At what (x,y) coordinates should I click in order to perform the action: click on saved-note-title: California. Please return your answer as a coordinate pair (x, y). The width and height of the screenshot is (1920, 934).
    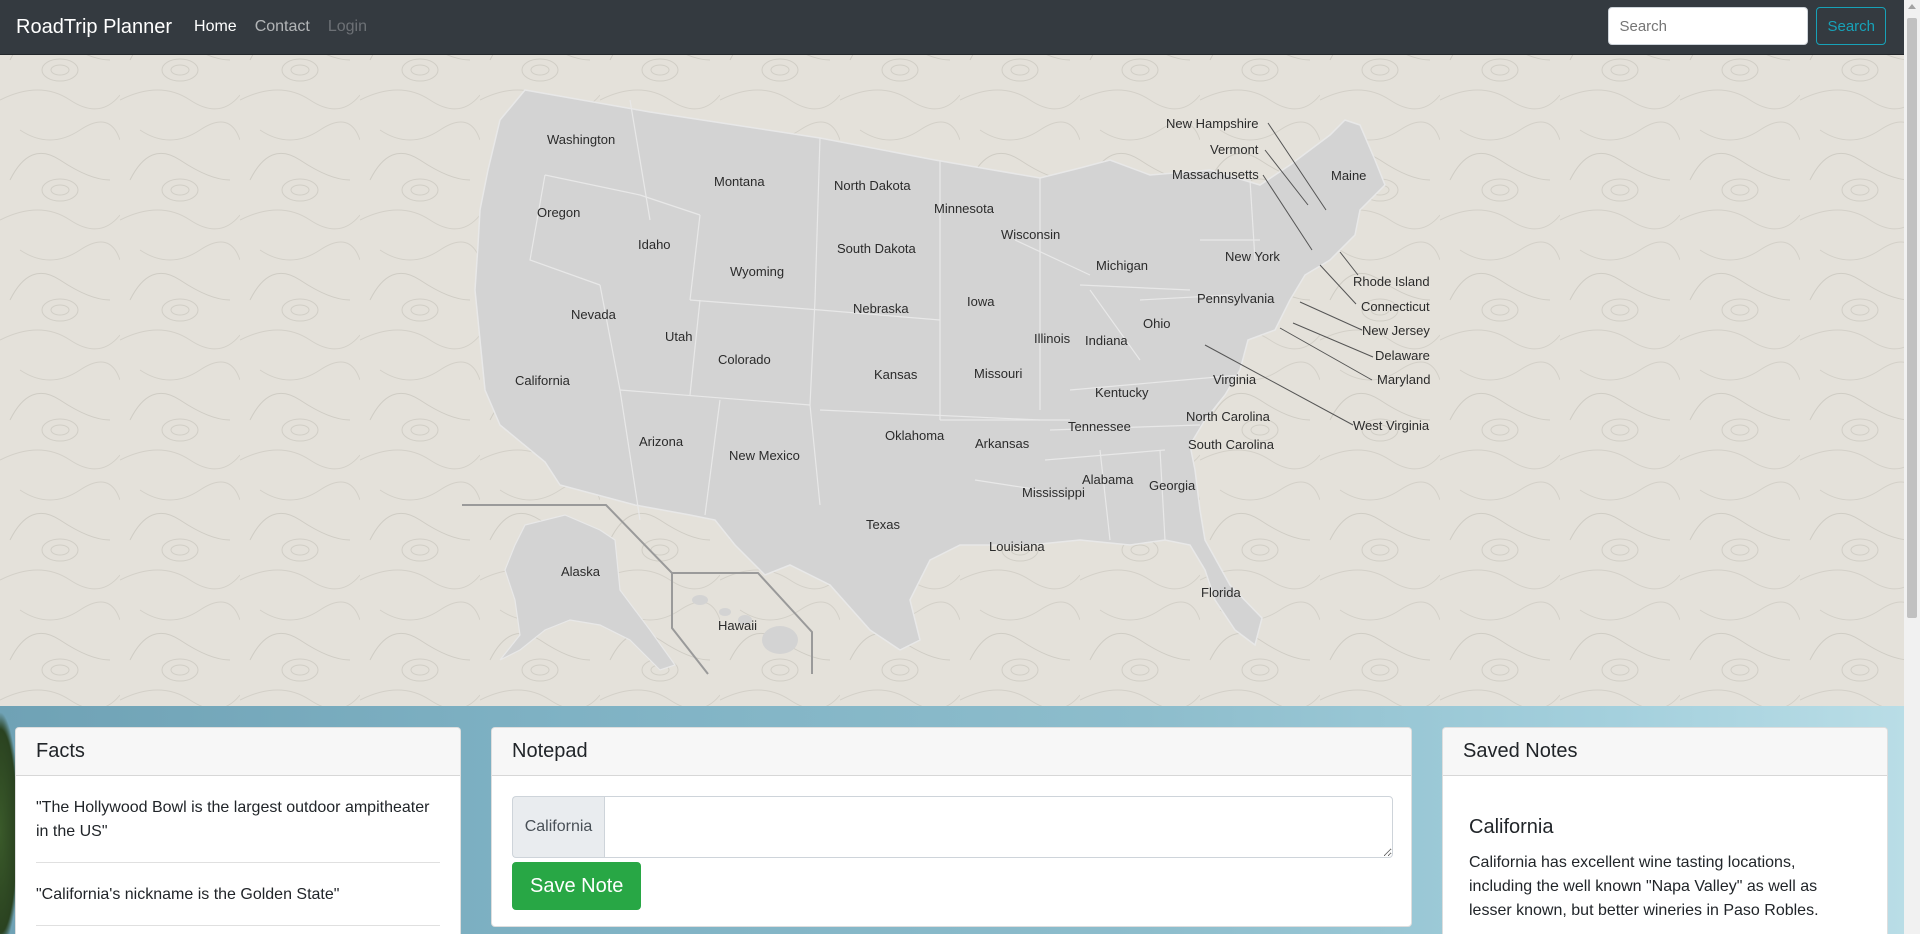
    Looking at the image, I should click on (1511, 827).